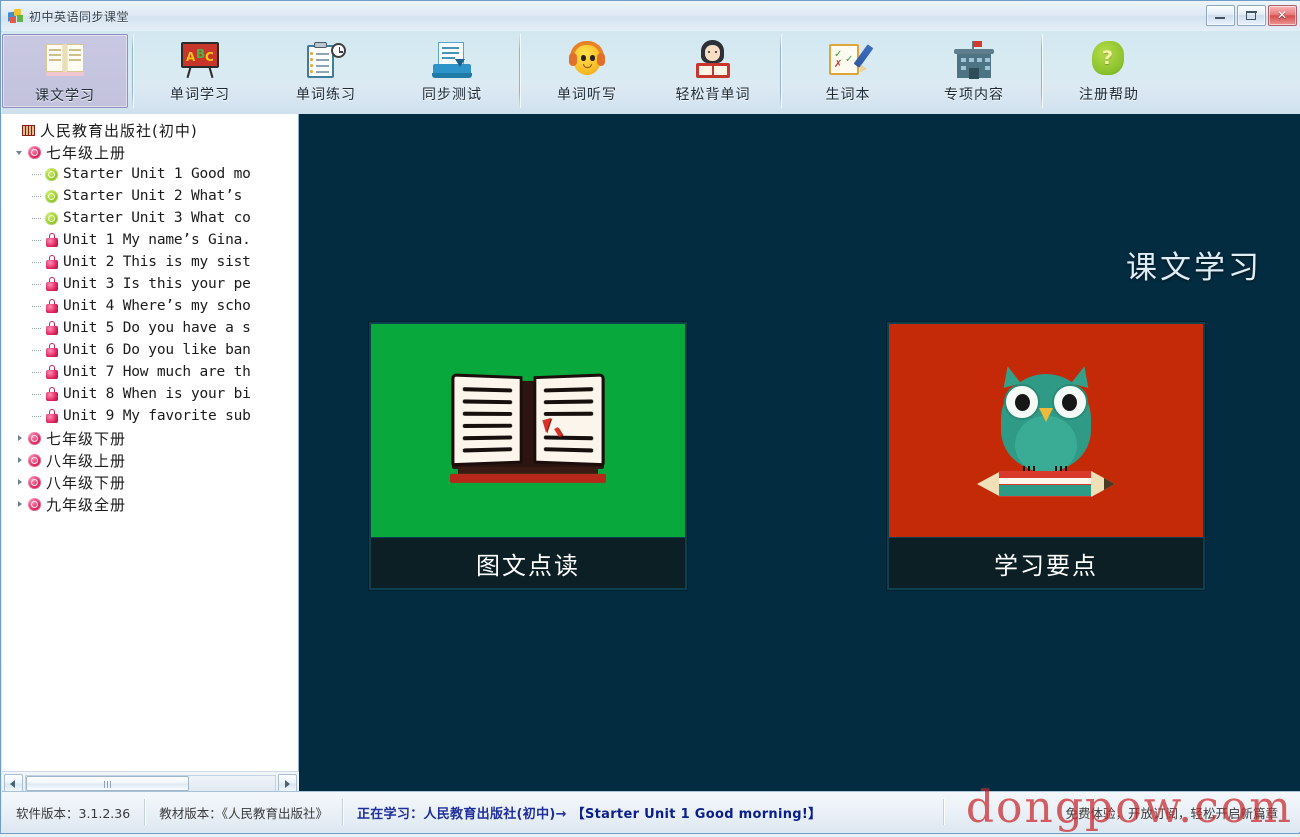  I want to click on window-controls: ✕, so click(1251, 15).